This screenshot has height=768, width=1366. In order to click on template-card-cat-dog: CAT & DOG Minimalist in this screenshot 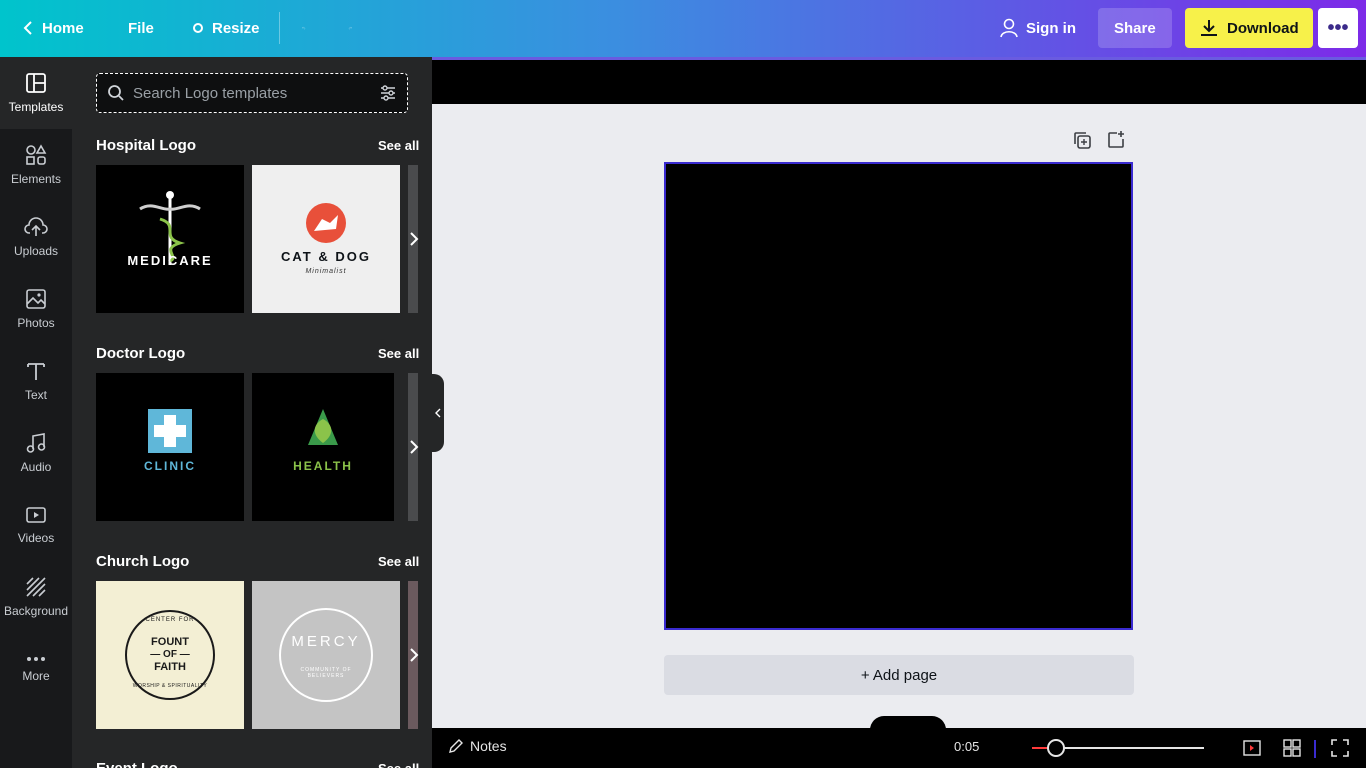, I will do `click(326, 239)`.